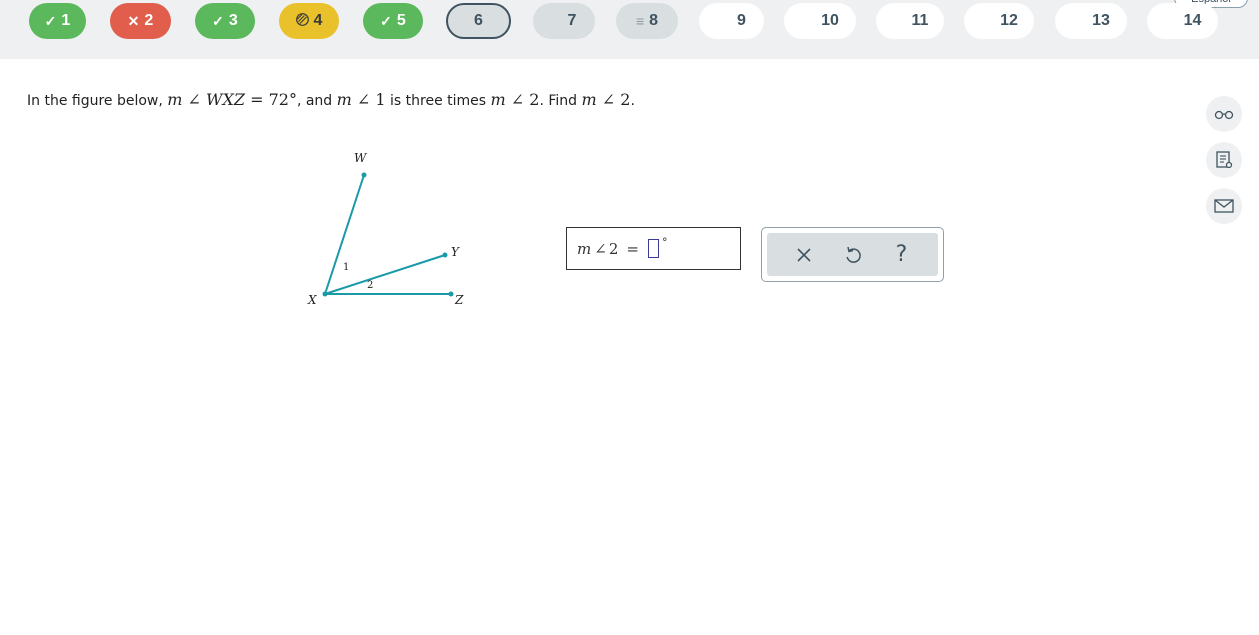 This screenshot has width=1259, height=635. I want to click on angle-figure: W Y Z X 1 2, so click(387, 230).